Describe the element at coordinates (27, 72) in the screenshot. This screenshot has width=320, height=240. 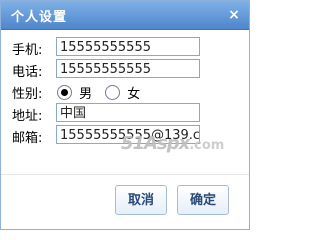
I see `tel-label: 电话:` at that location.